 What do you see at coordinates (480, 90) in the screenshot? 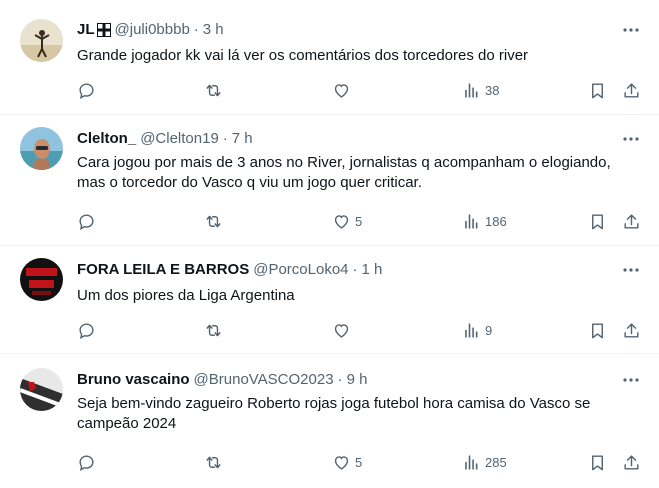
I see `views-button: 38` at bounding box center [480, 90].